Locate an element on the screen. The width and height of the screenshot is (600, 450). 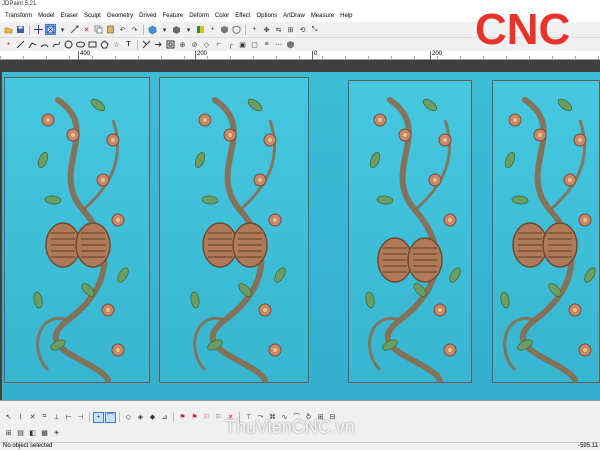
plus-icon: + is located at coordinates (254, 29).